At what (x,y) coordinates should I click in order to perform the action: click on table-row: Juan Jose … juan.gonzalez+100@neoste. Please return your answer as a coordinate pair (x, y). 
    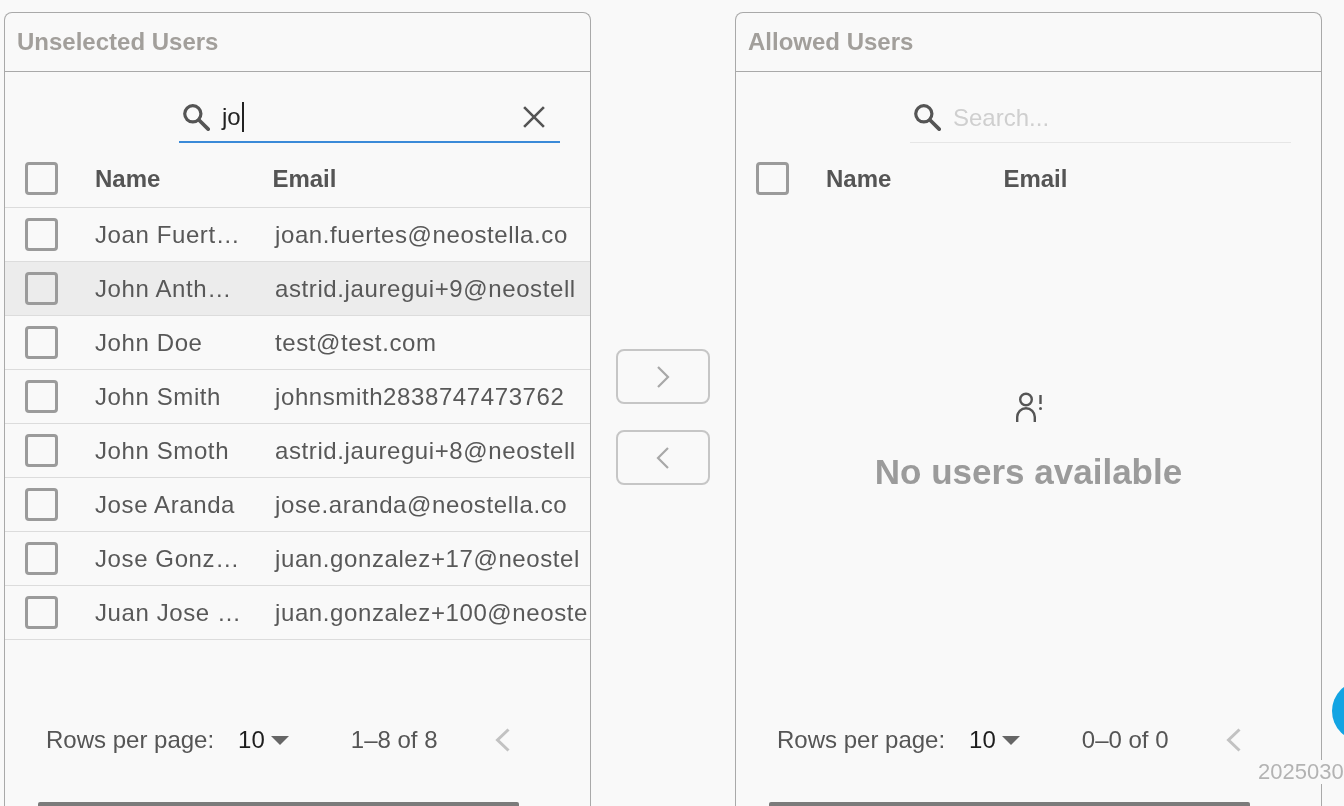
    Looking at the image, I should click on (297, 613).